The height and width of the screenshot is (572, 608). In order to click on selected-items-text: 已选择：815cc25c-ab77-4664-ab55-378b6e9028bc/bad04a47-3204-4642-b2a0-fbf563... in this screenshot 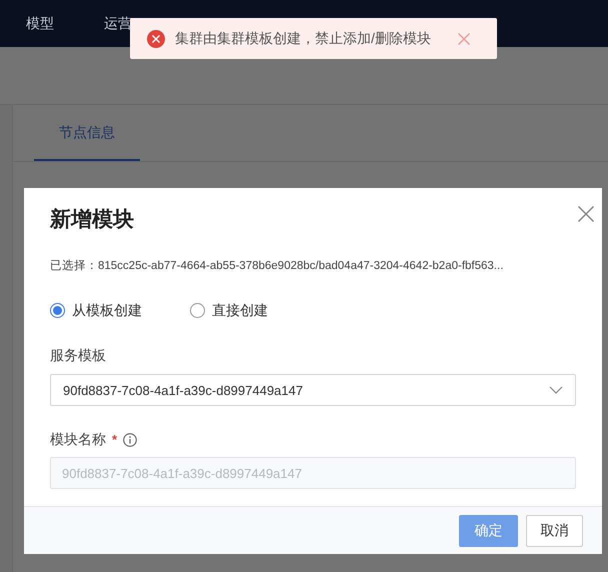, I will do `click(276, 266)`.